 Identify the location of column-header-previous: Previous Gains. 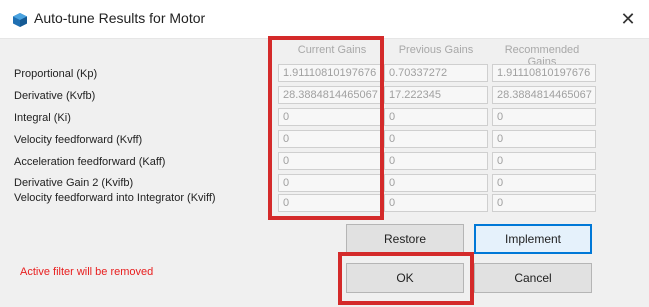
(436, 50).